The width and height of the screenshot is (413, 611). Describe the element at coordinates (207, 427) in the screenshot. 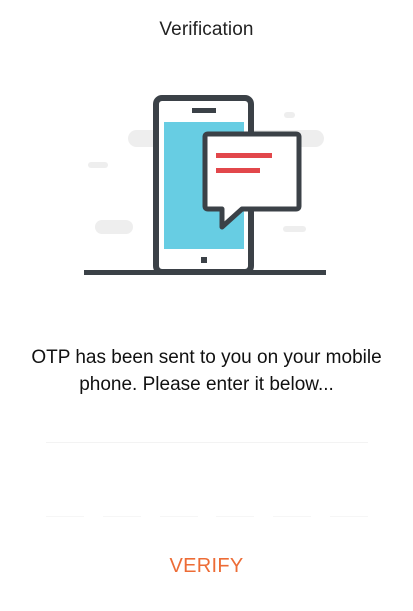

I see `otp-input` at that location.